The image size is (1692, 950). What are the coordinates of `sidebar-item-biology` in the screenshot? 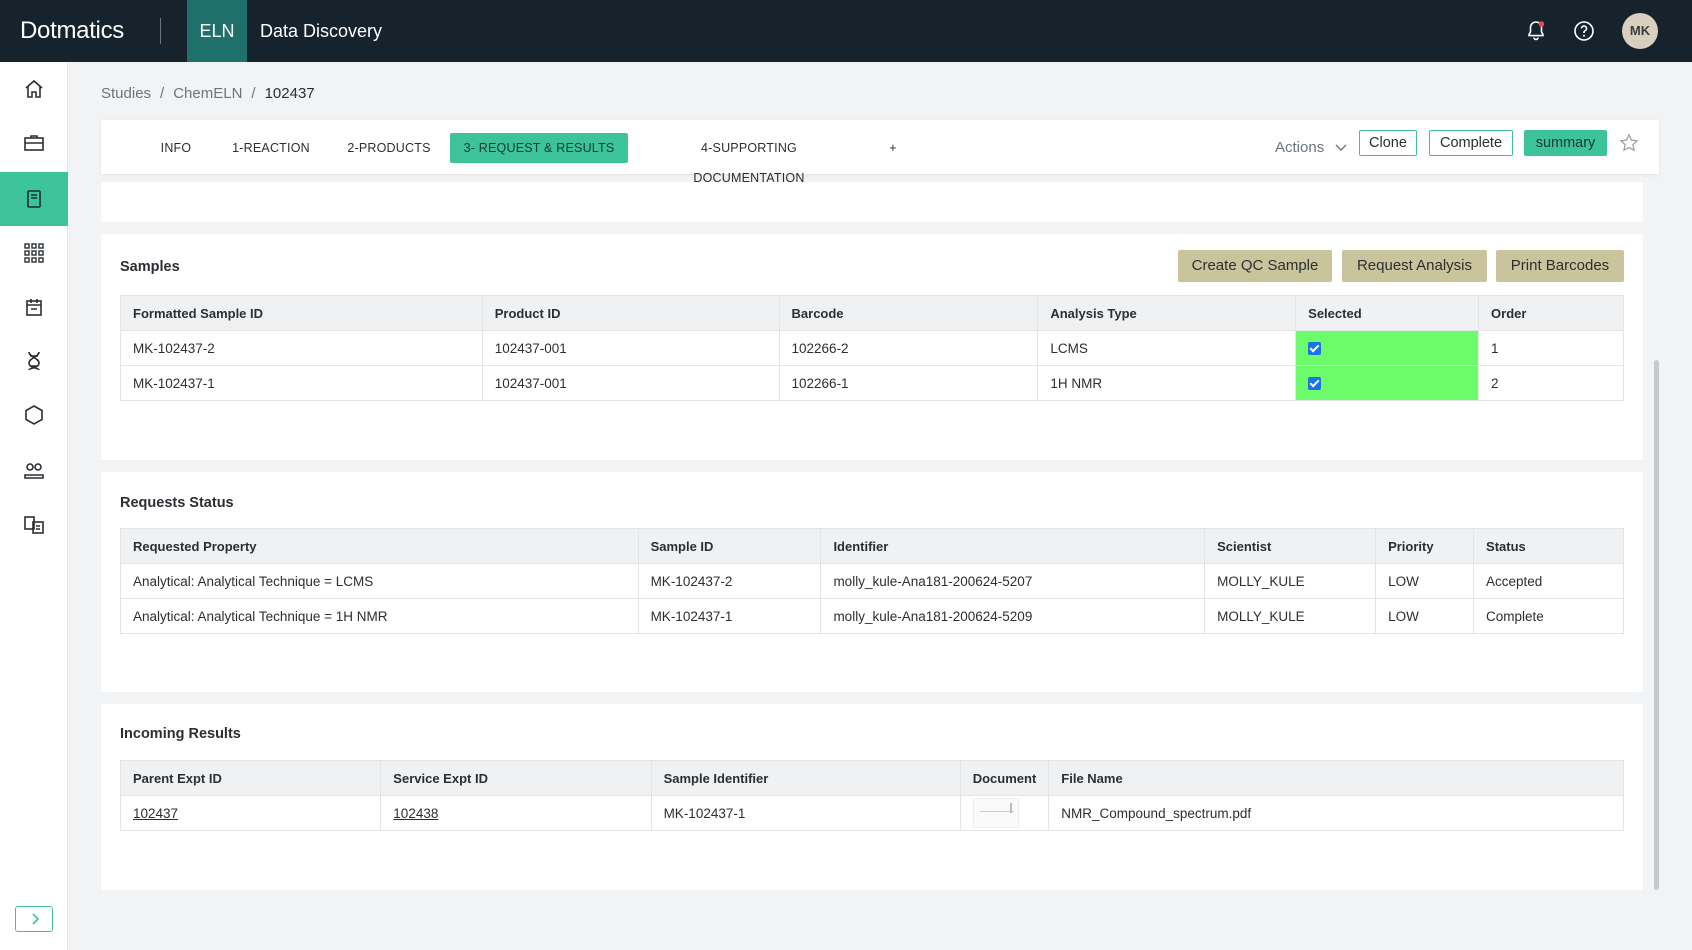 It's located at (34, 361).